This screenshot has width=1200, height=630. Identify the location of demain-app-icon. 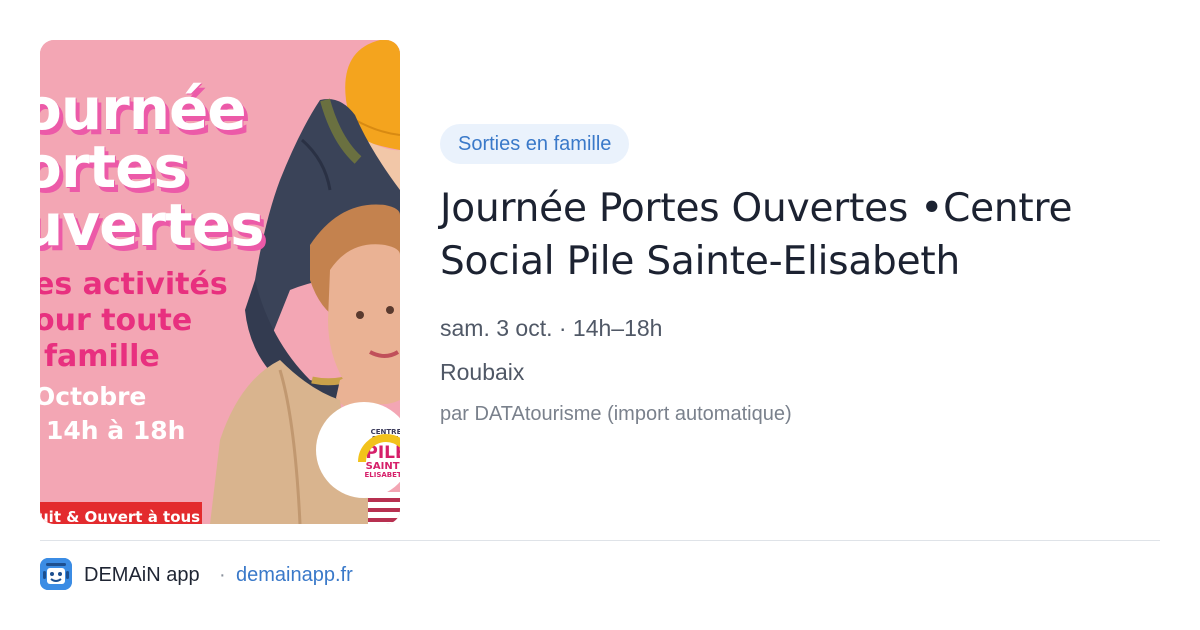
(56, 574).